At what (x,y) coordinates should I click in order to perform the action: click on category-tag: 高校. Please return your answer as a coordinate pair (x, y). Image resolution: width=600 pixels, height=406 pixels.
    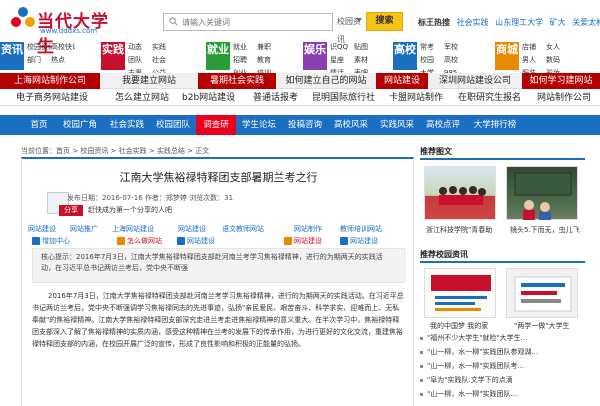
    Looking at the image, I should click on (405, 56).